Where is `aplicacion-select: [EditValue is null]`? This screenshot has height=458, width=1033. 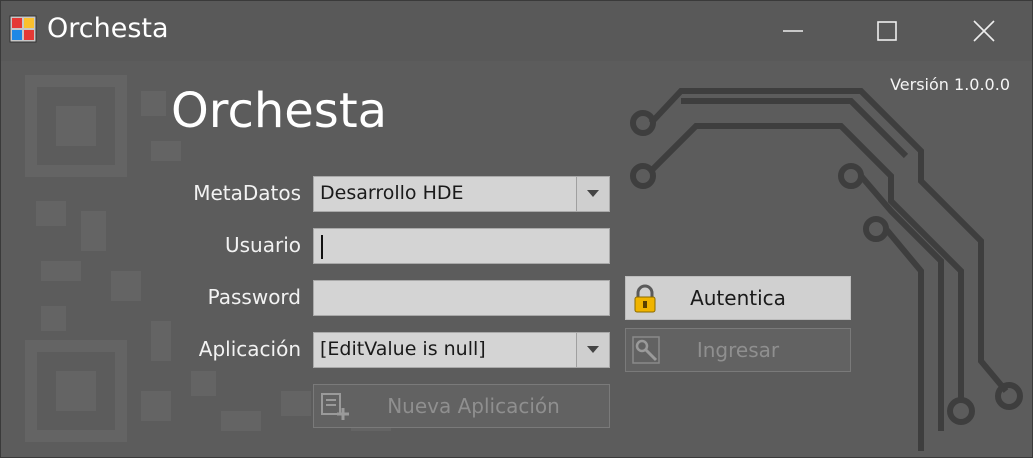
aplicacion-select: [EditValue is null] is located at coordinates (461, 350).